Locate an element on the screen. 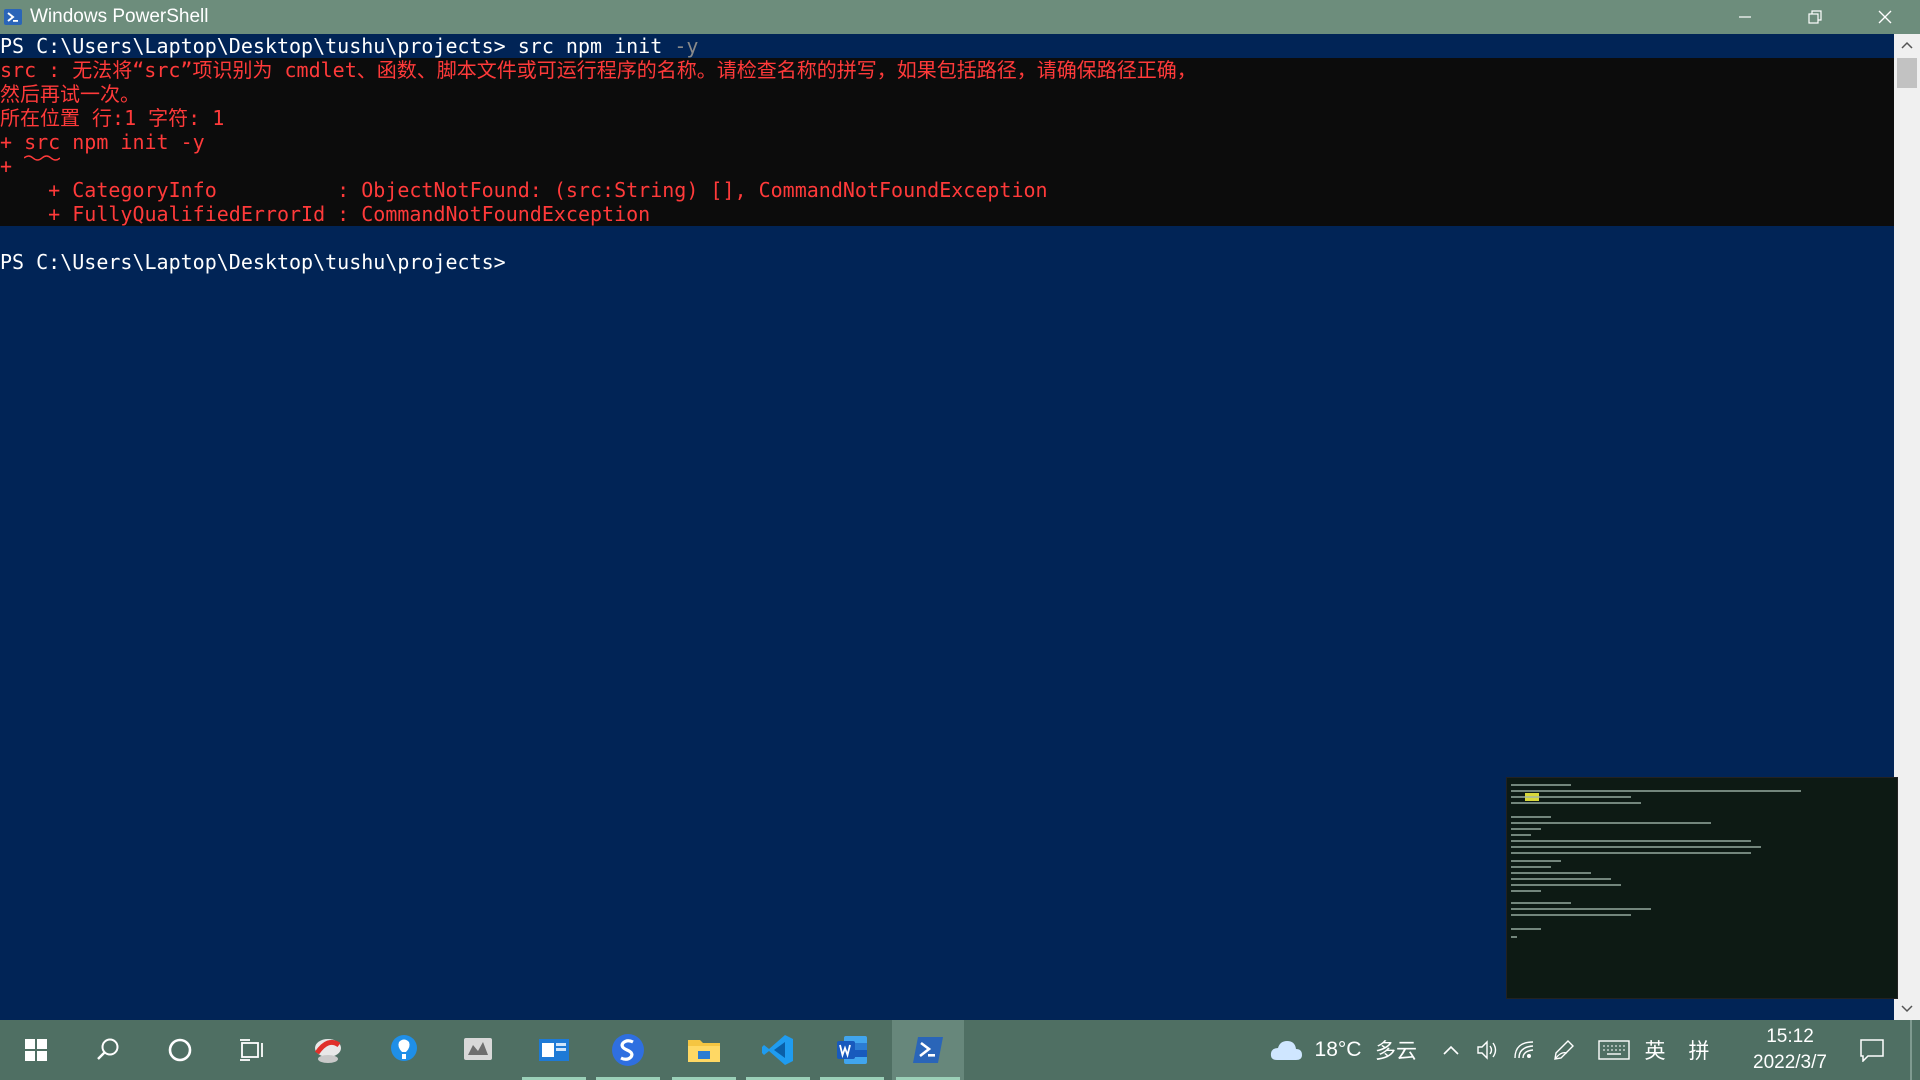 This screenshot has width=1920, height=1080. pen-icon is located at coordinates (1564, 1050).